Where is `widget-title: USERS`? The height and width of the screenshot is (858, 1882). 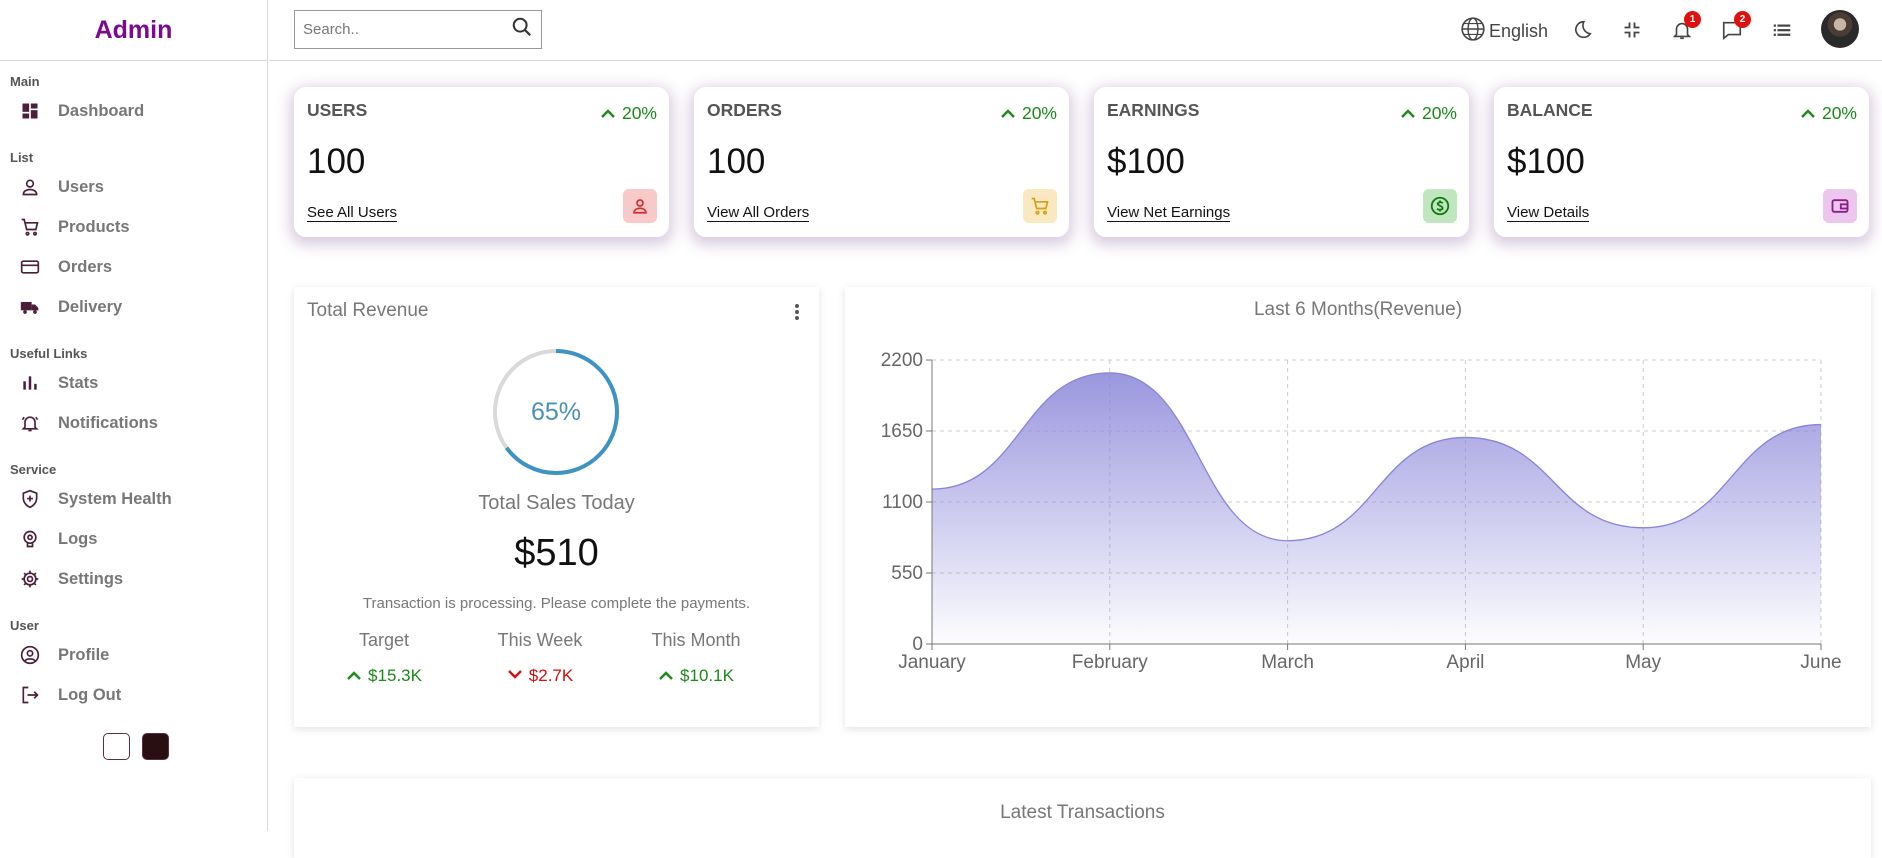
widget-title: USERS is located at coordinates (337, 110).